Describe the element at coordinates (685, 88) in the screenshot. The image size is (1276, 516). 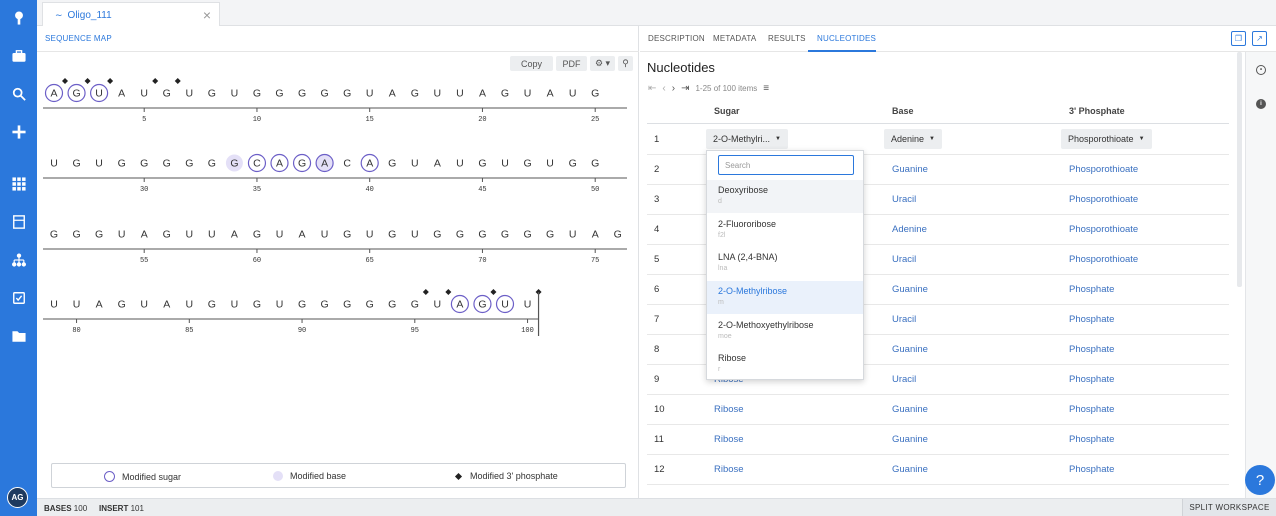
I see `last-page-icon: ⇥` at that location.